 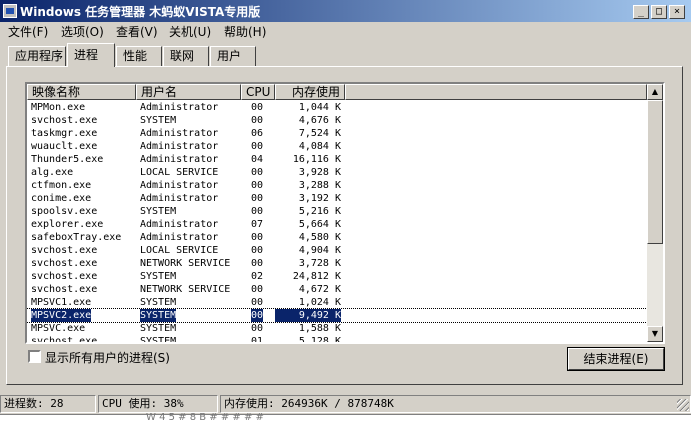 I want to click on menu-help: 帮助(H), so click(x=245, y=31).